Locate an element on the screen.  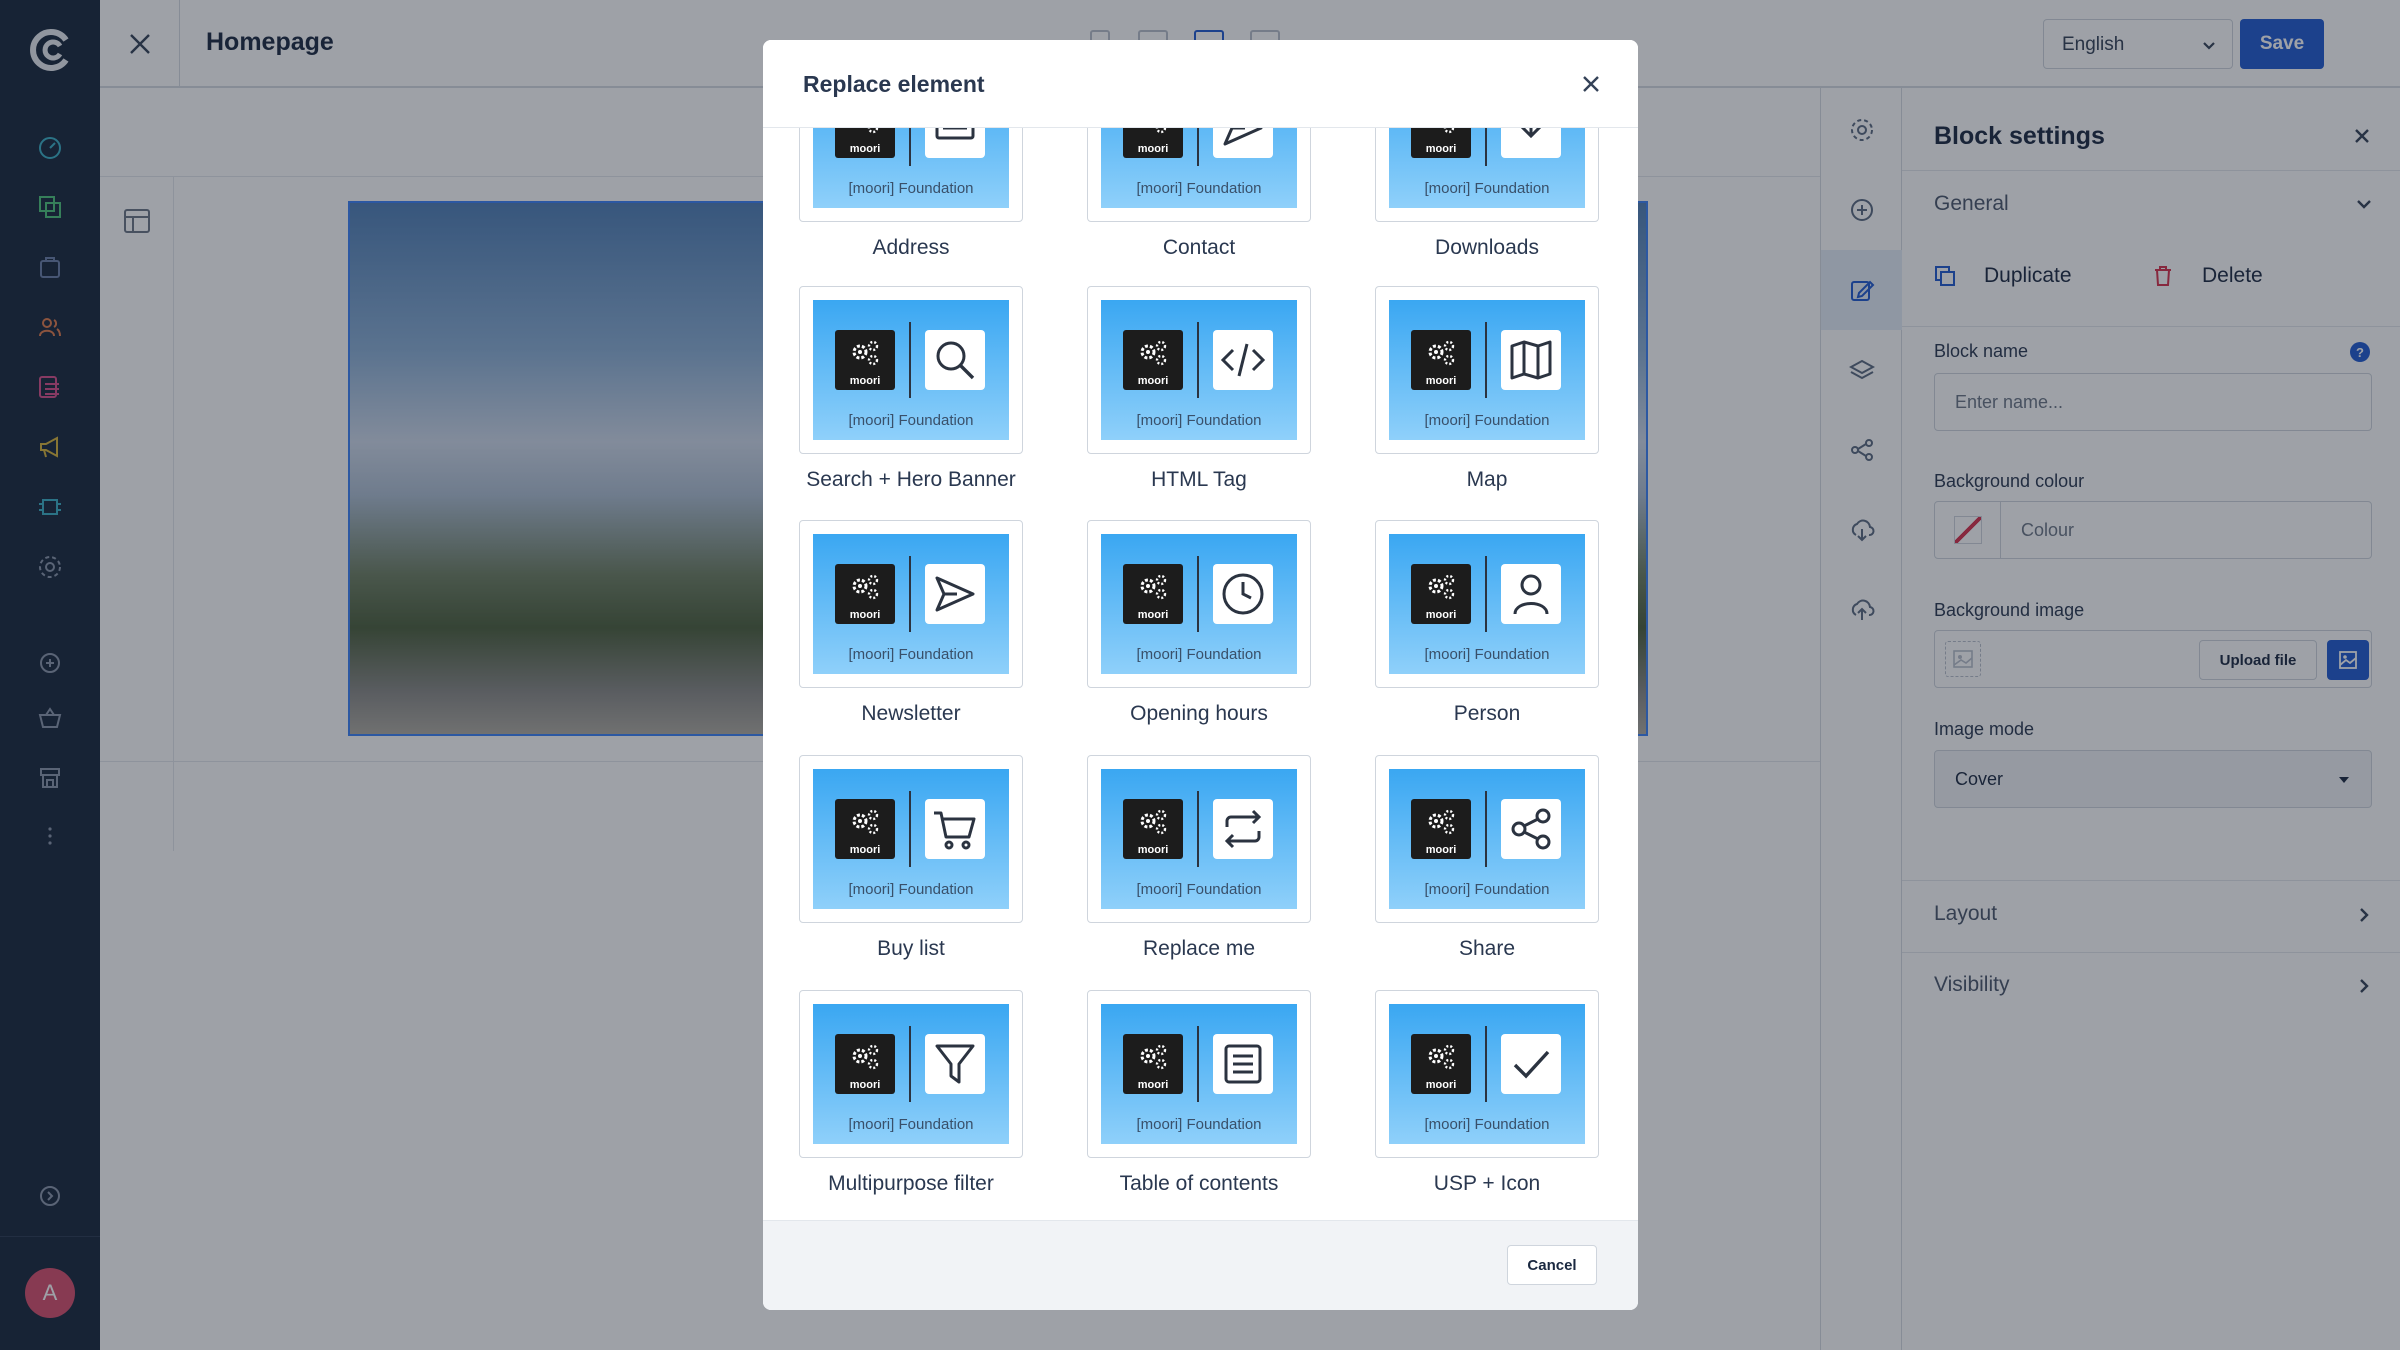
element-tile: moori [moori] Foundation Share is located at coordinates (1487, 858).